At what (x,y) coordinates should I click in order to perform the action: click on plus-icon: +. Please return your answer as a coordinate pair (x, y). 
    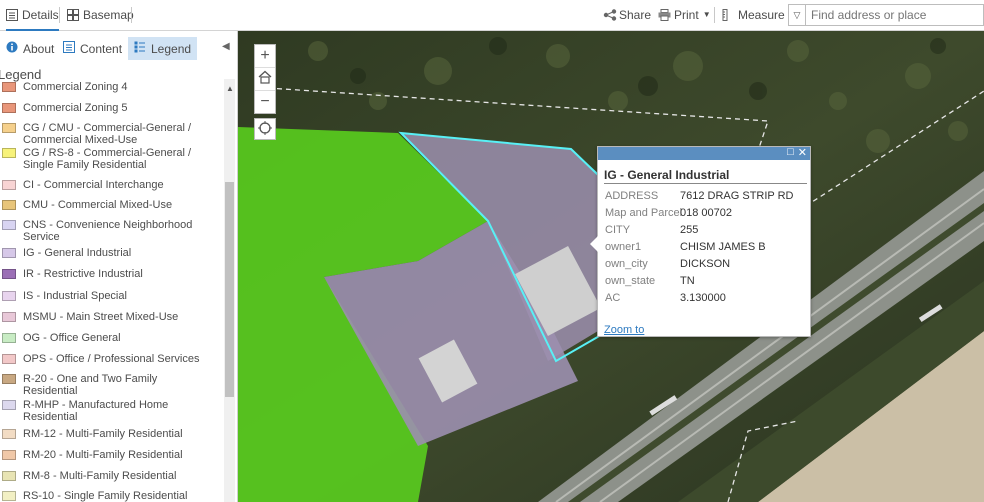
    Looking at the image, I should click on (265, 55).